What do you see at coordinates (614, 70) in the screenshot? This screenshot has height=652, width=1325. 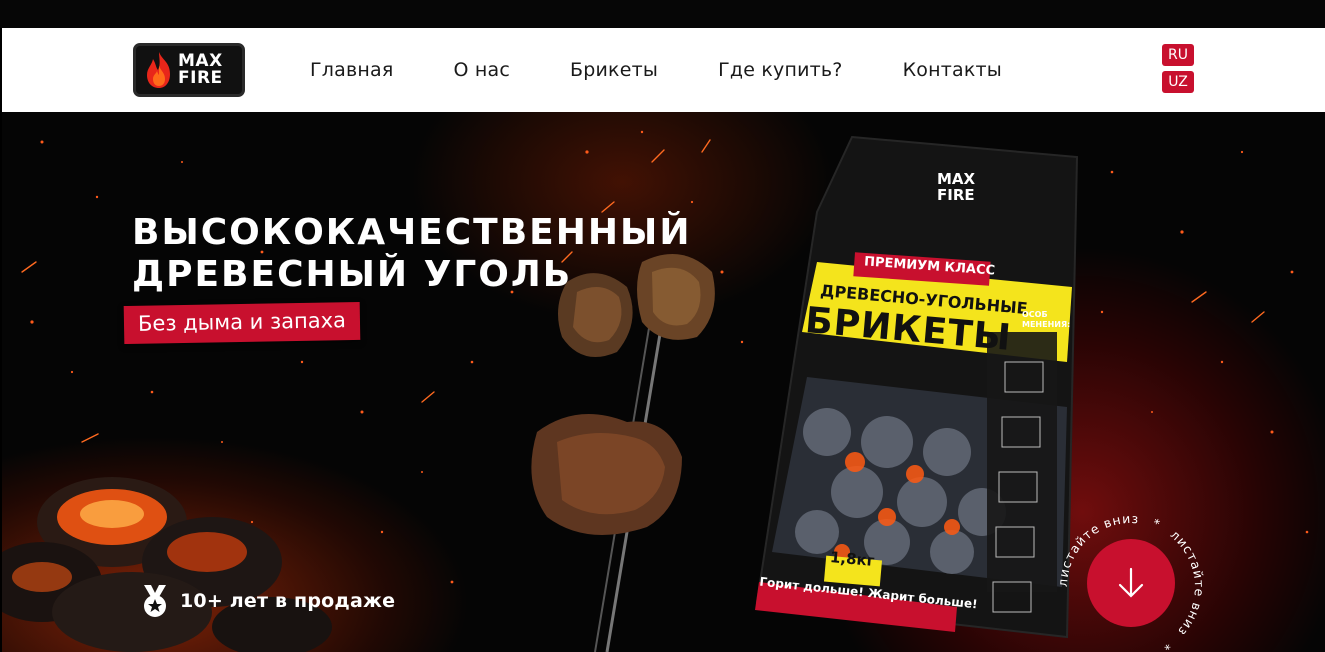 I see `nav-item-briquettes: Брикеты` at bounding box center [614, 70].